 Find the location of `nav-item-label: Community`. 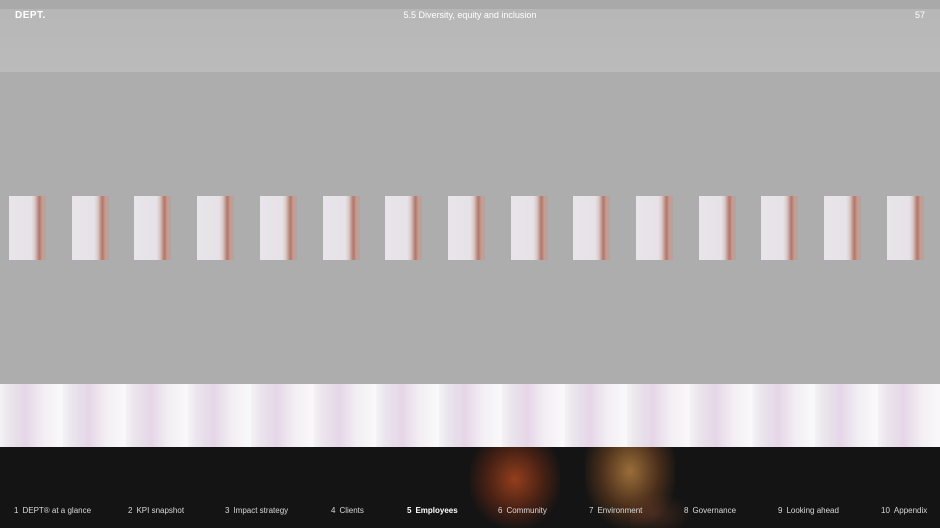

nav-item-label: Community is located at coordinates (526, 510).